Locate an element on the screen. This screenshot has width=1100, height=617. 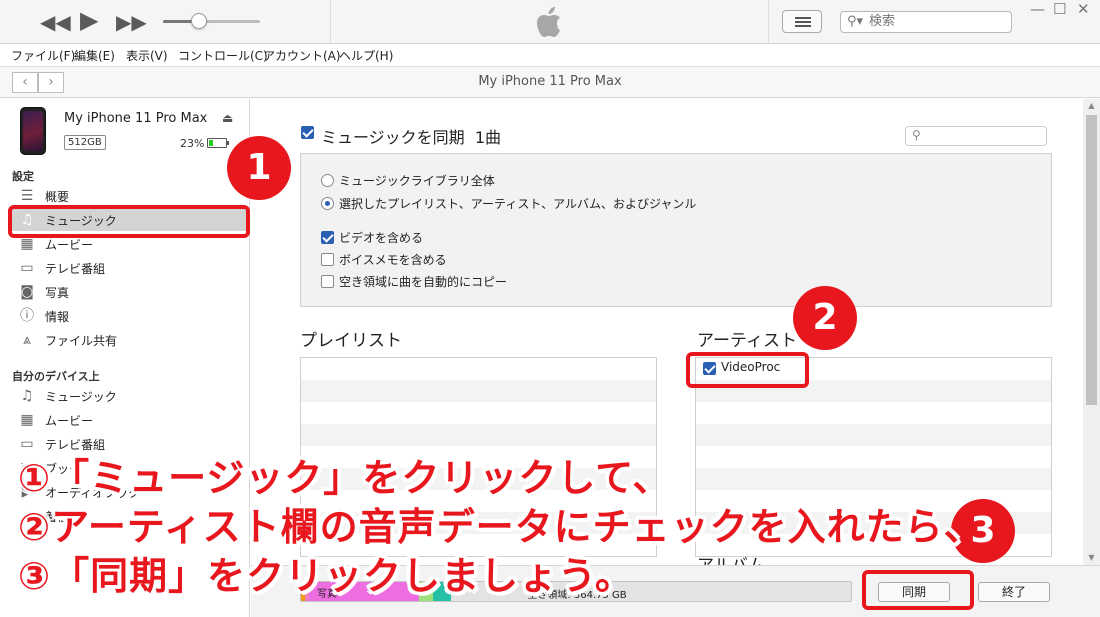
summary-icon: ☰ is located at coordinates (27, 196).